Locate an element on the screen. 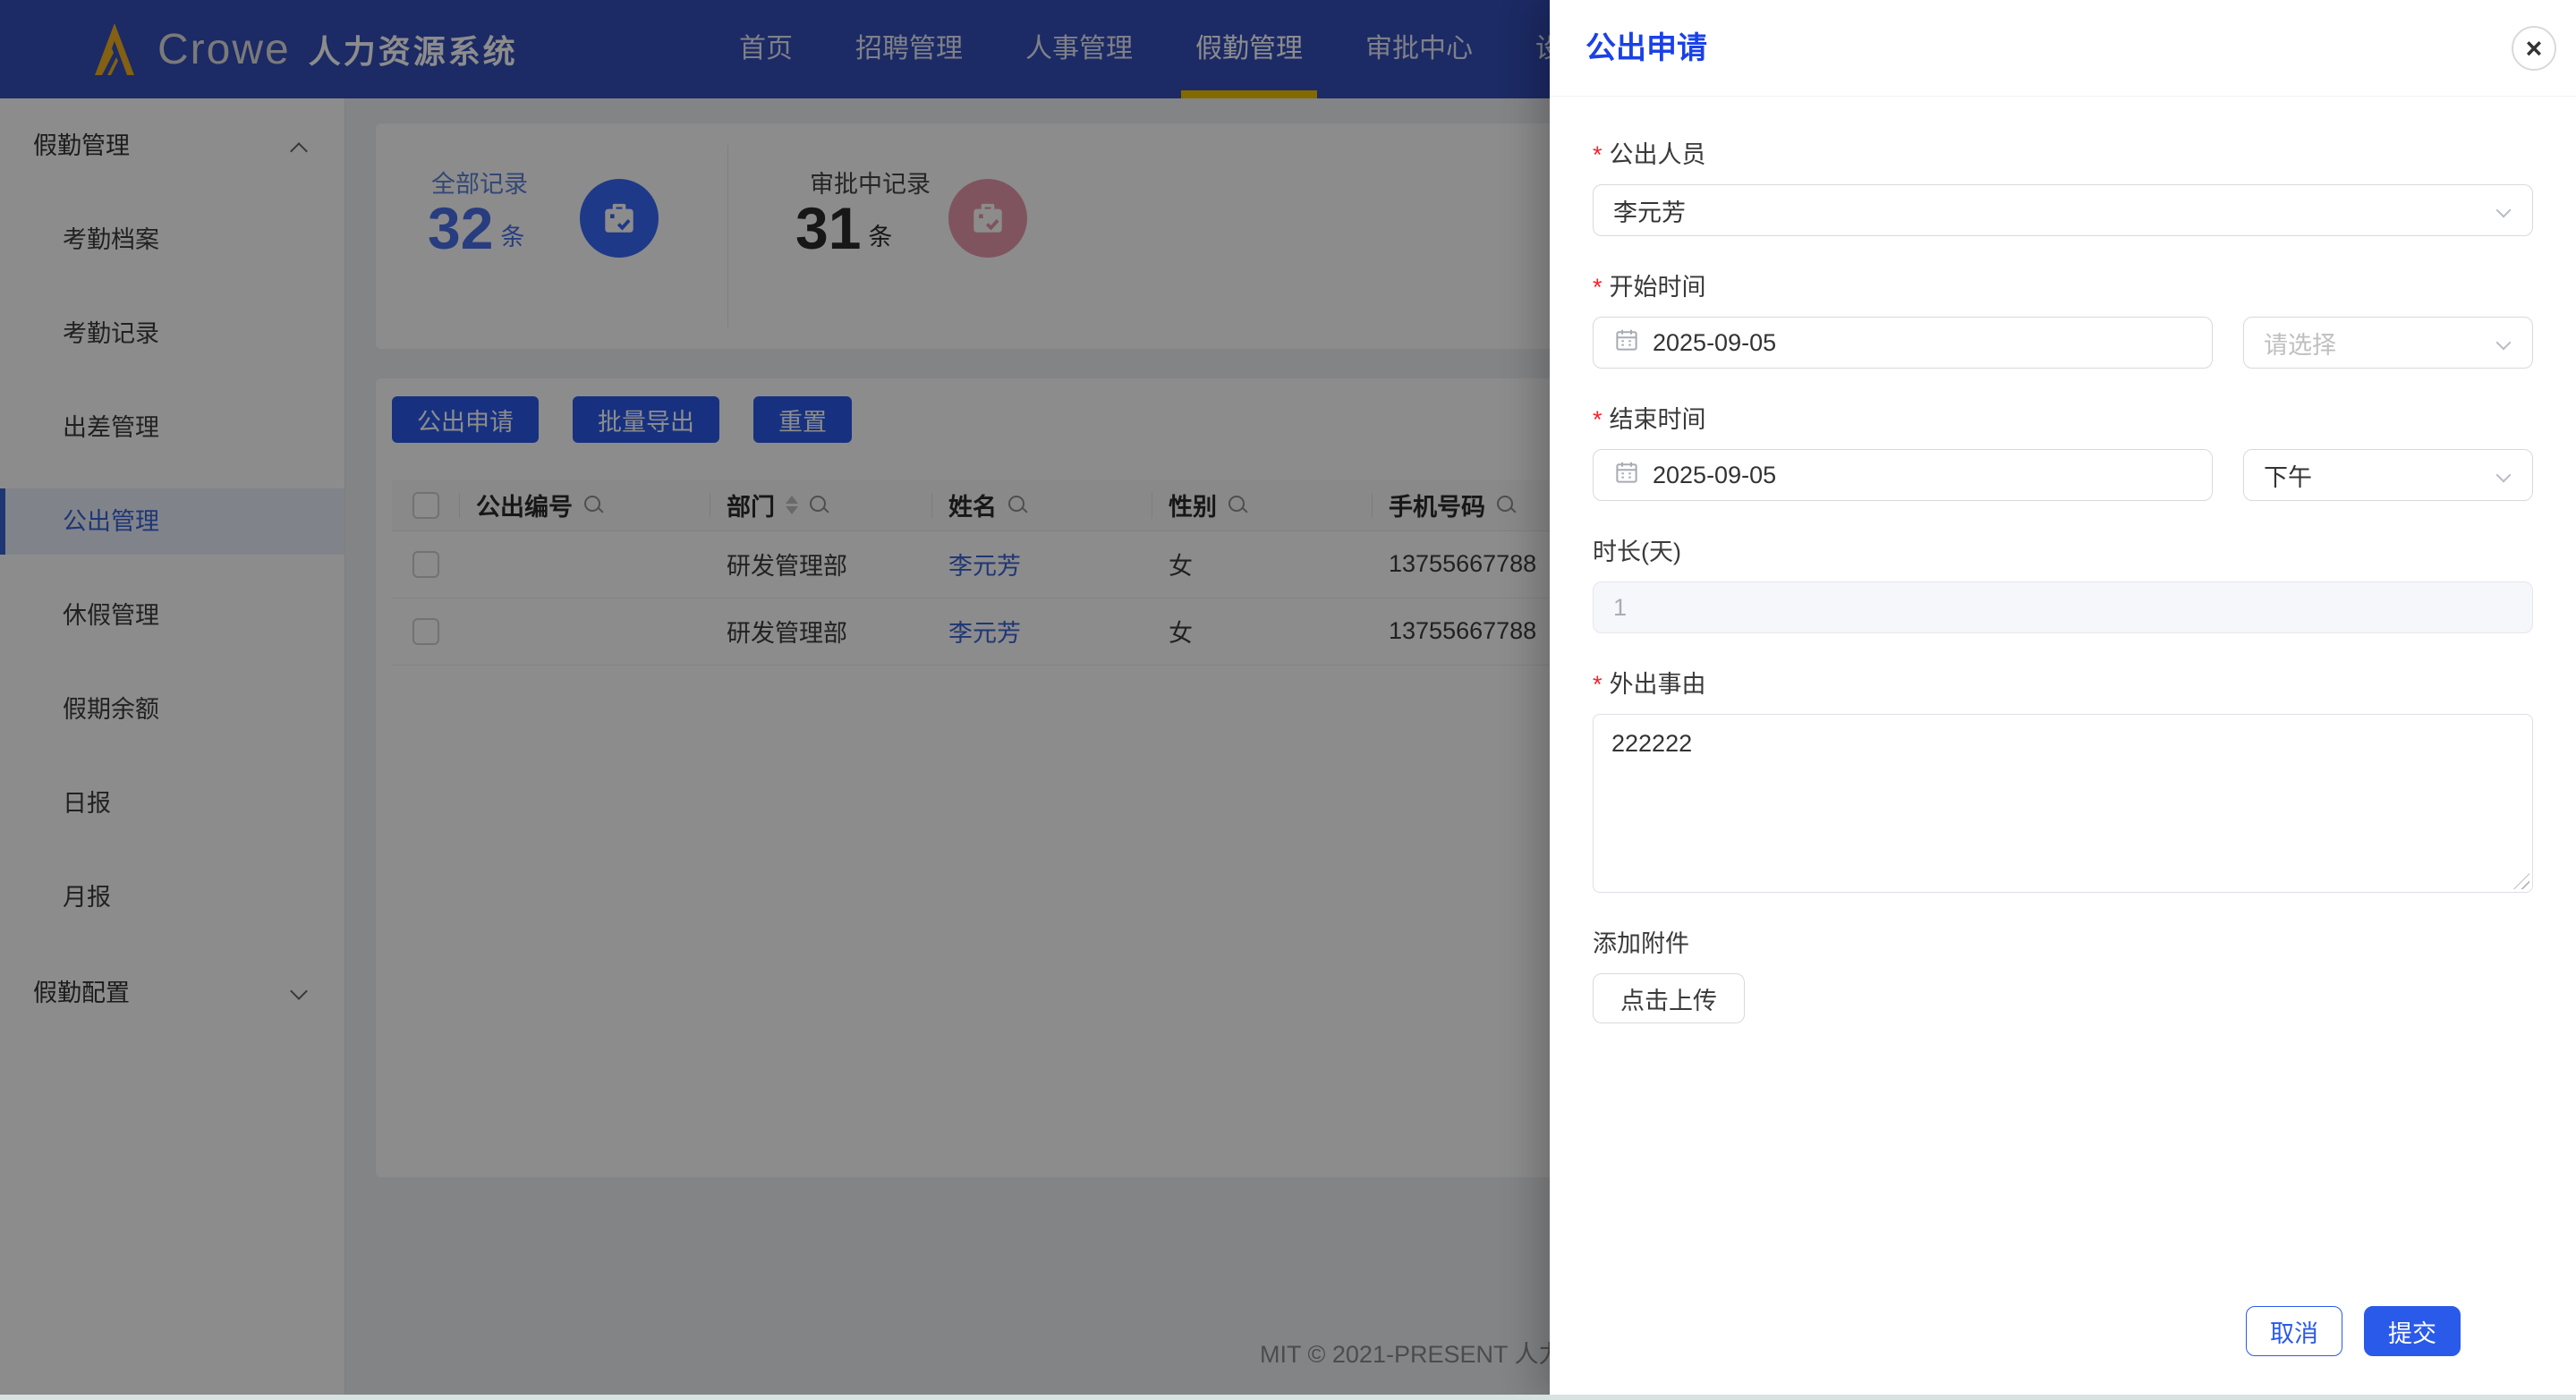  horizontal-scrollbar is located at coordinates (1288, 1397).